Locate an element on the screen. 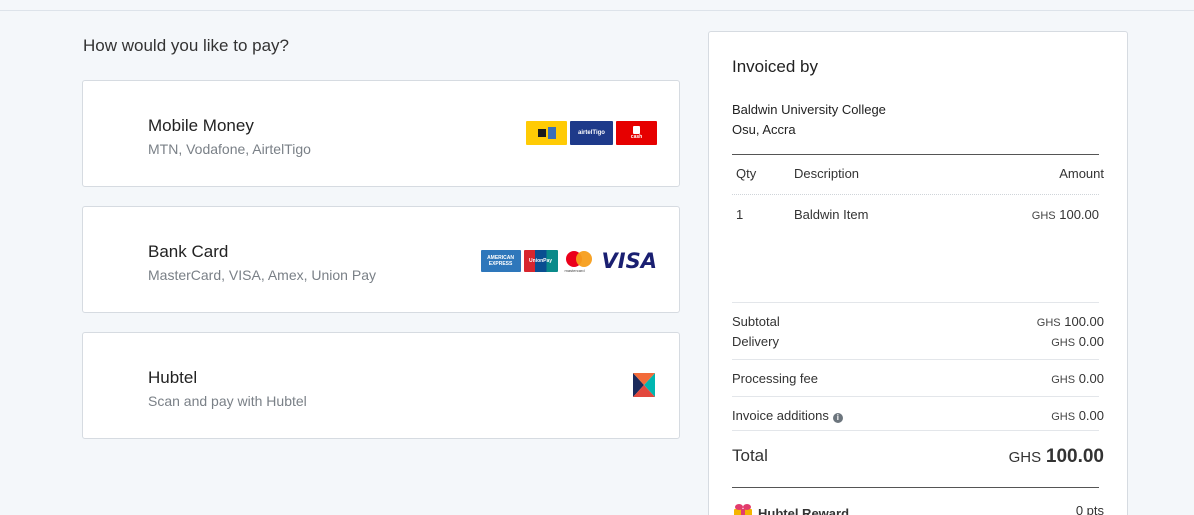 The height and width of the screenshot is (515, 1194). method-title: Mobile Money is located at coordinates (201, 125).